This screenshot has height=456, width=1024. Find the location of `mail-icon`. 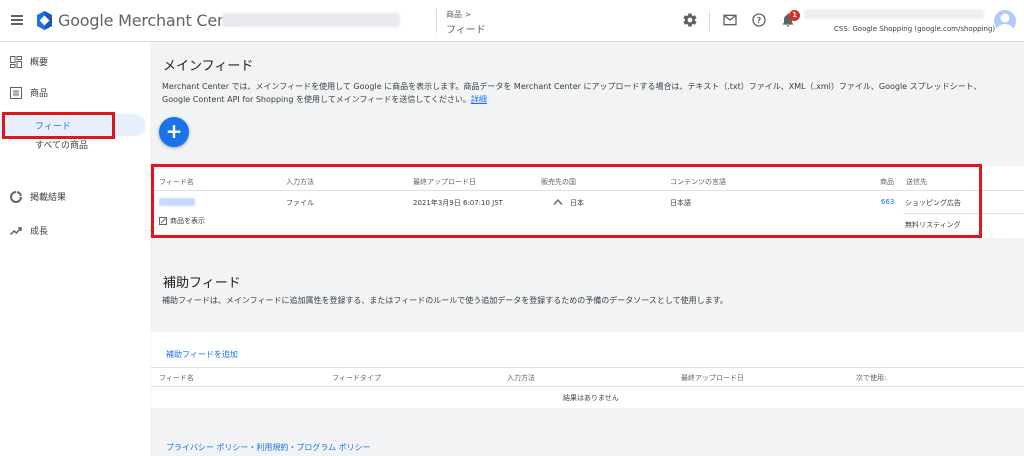

mail-icon is located at coordinates (730, 20).